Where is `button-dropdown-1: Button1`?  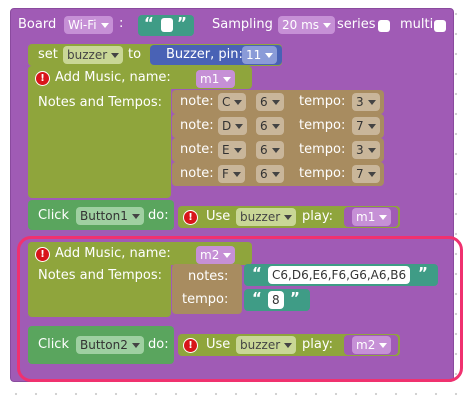 button-dropdown-1: Button1 is located at coordinates (110, 216).